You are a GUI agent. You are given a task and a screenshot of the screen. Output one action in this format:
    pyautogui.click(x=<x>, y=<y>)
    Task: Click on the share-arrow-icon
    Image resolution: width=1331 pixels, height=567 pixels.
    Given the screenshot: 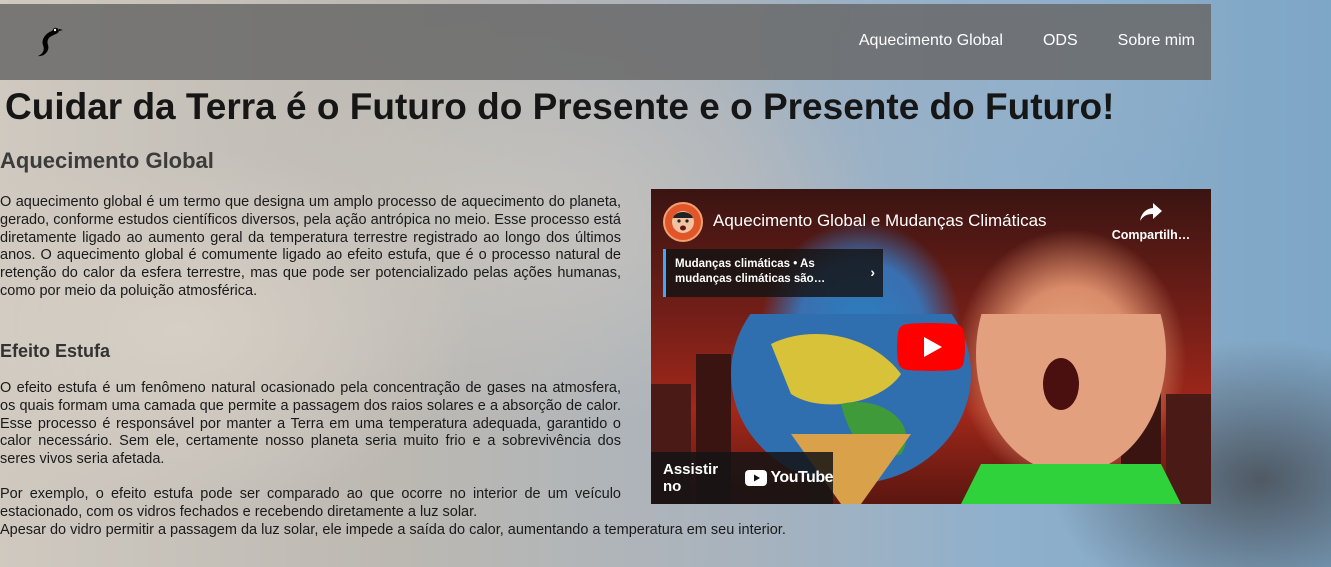 What is the action you would take?
    pyautogui.click(x=1151, y=212)
    